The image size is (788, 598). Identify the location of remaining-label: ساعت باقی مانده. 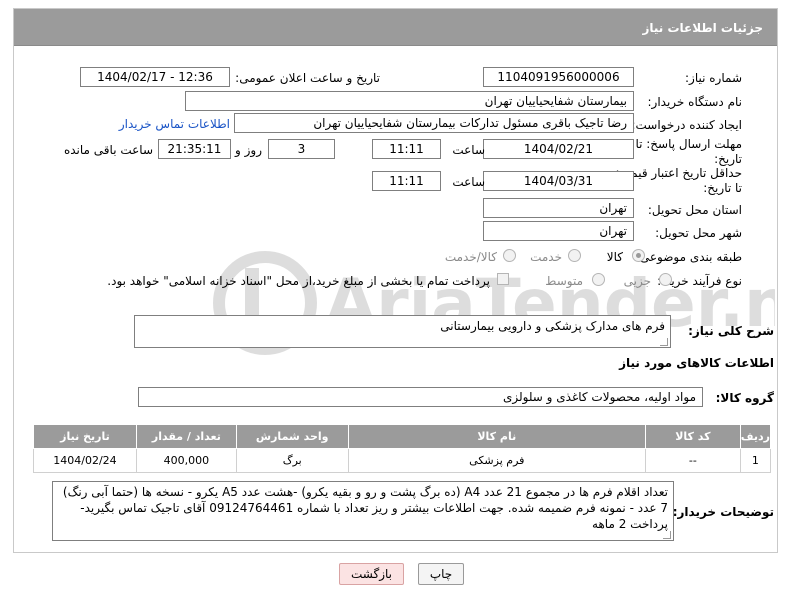
(108, 150).